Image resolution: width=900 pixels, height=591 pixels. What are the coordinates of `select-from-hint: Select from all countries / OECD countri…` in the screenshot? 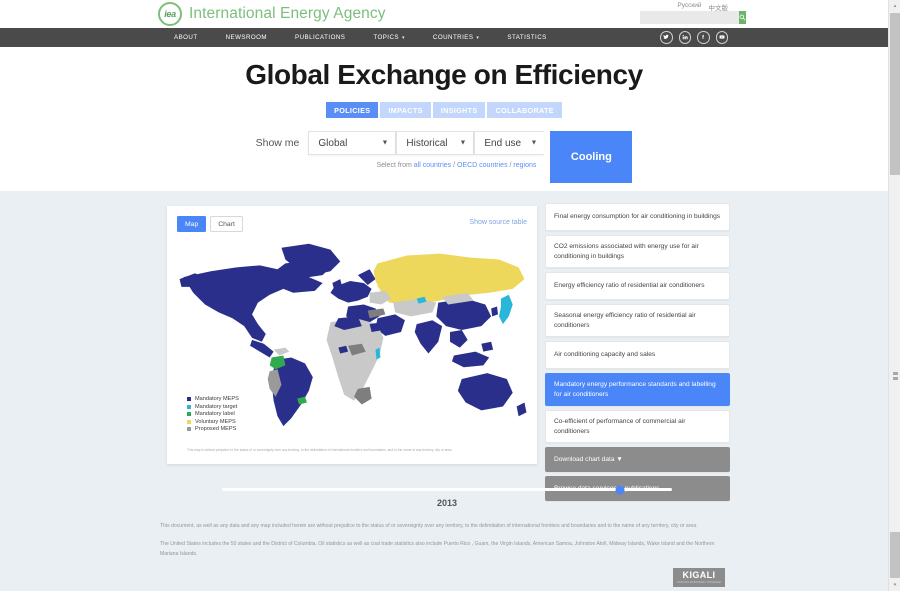 It's located at (460, 165).